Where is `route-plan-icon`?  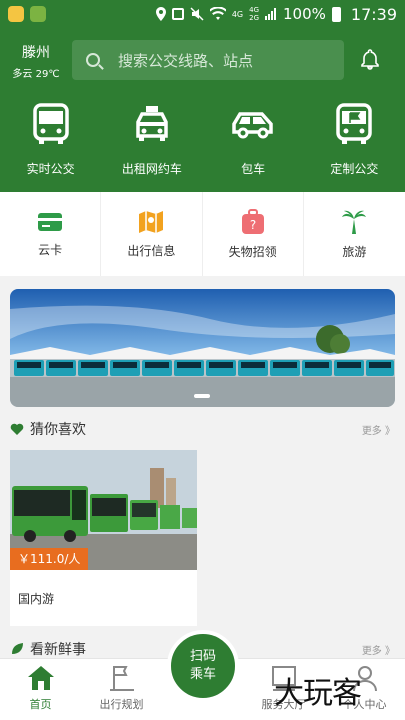 route-plan-icon is located at coordinates (121, 678).